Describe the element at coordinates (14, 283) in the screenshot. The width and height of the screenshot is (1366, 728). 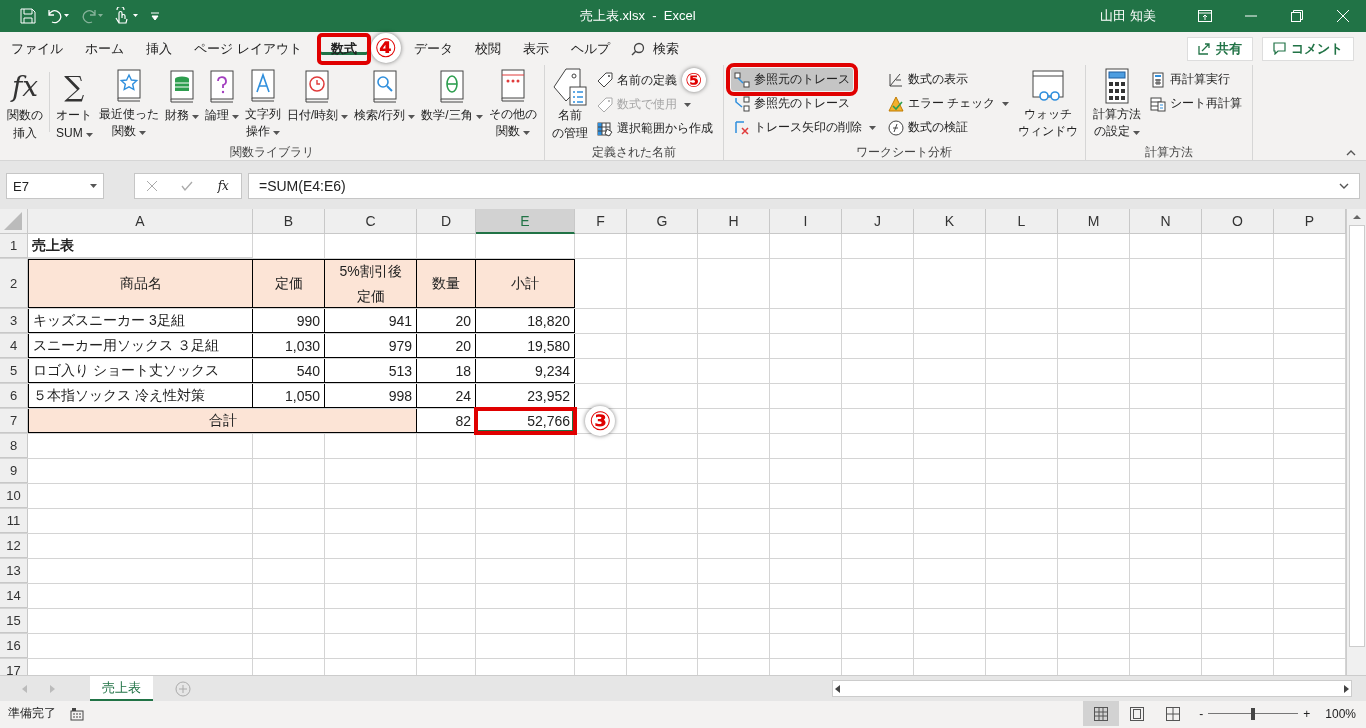
I see `row-header: 2` at that location.